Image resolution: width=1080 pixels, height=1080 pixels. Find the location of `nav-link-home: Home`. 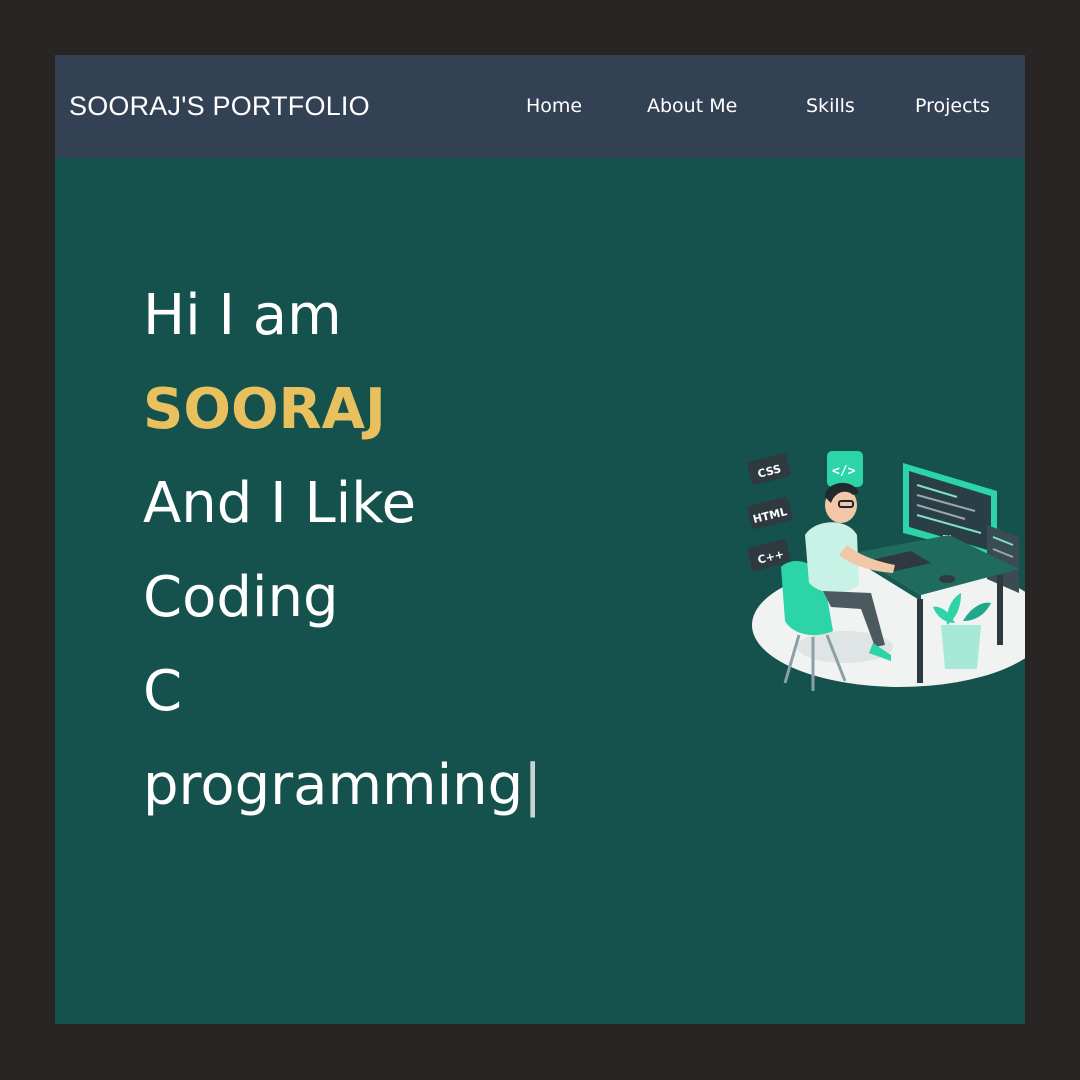

nav-link-home: Home is located at coordinates (554, 106).